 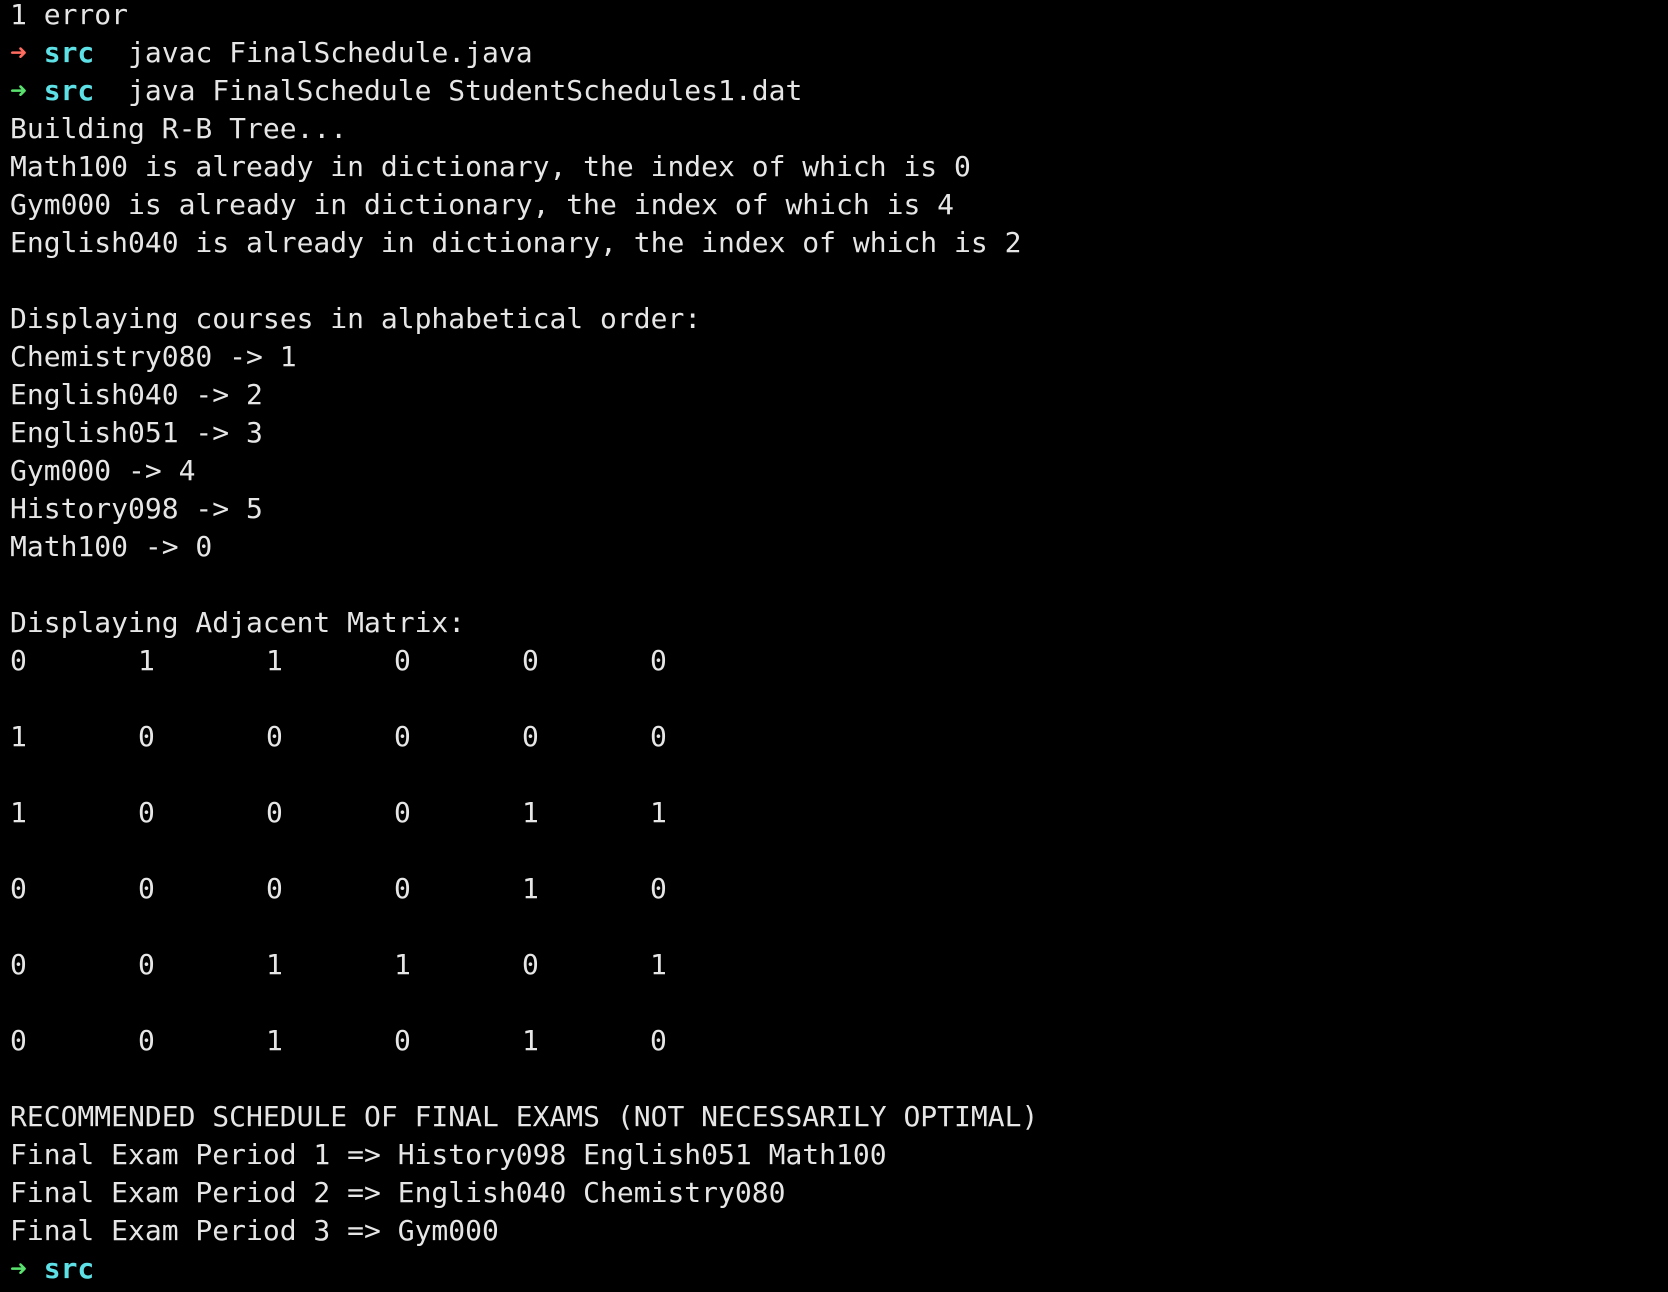 I want to click on matrix-header: Displaying Adjacent Matrix:, so click(x=238, y=622).